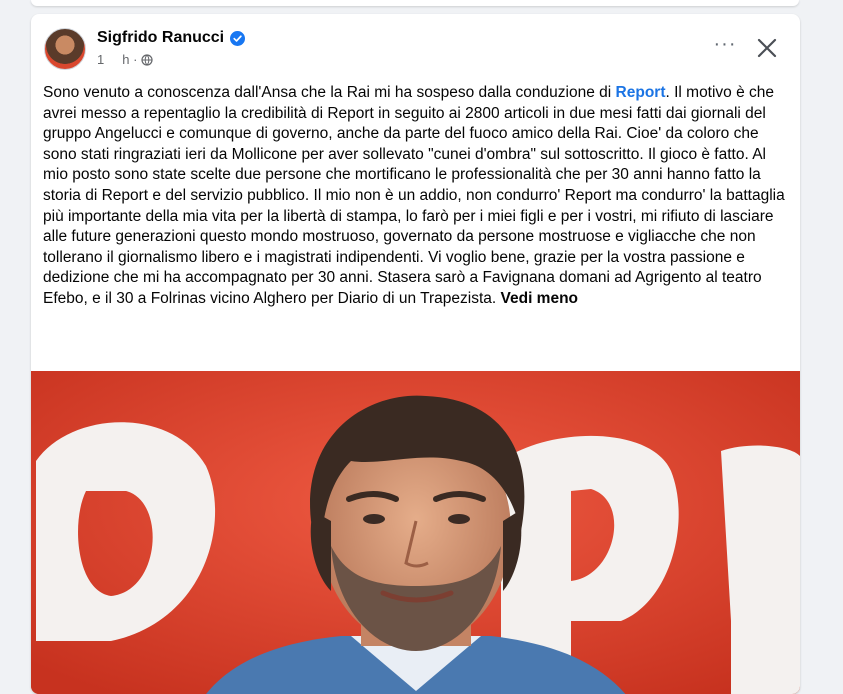 Image resolution: width=843 pixels, height=694 pixels. I want to click on author-name: Sigfrido Ranucci, so click(160, 38).